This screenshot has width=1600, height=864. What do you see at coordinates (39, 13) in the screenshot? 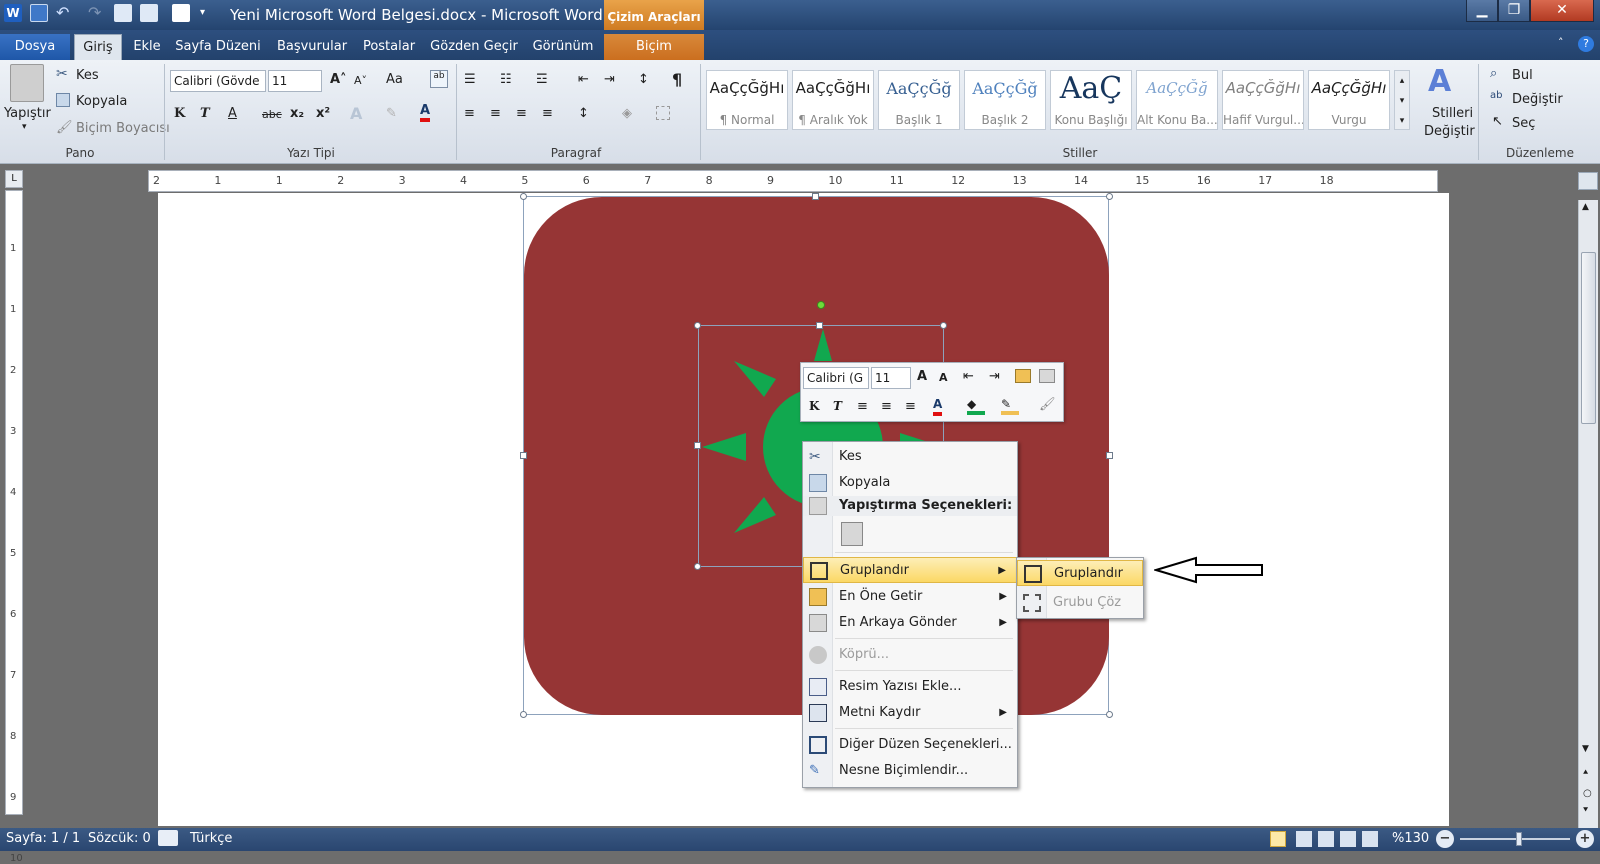
I see `save-icon` at bounding box center [39, 13].